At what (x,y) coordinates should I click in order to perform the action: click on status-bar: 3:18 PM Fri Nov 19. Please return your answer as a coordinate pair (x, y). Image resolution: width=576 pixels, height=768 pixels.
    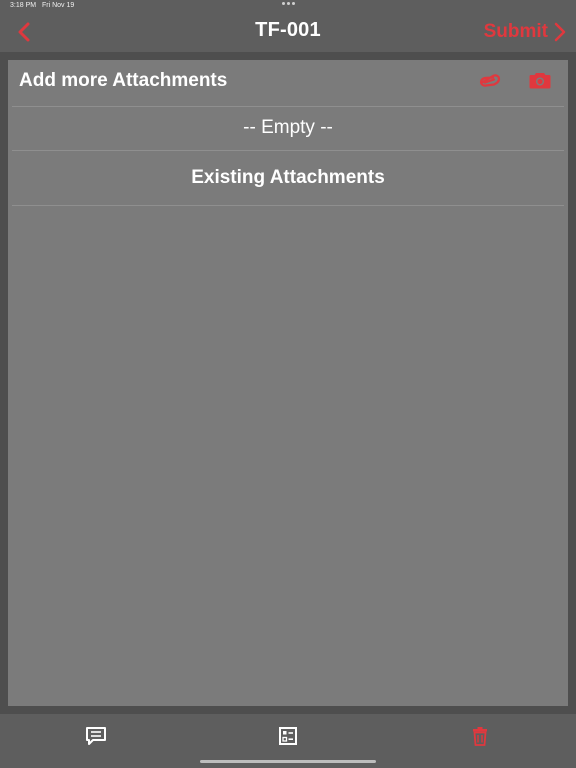
    Looking at the image, I should click on (288, 6).